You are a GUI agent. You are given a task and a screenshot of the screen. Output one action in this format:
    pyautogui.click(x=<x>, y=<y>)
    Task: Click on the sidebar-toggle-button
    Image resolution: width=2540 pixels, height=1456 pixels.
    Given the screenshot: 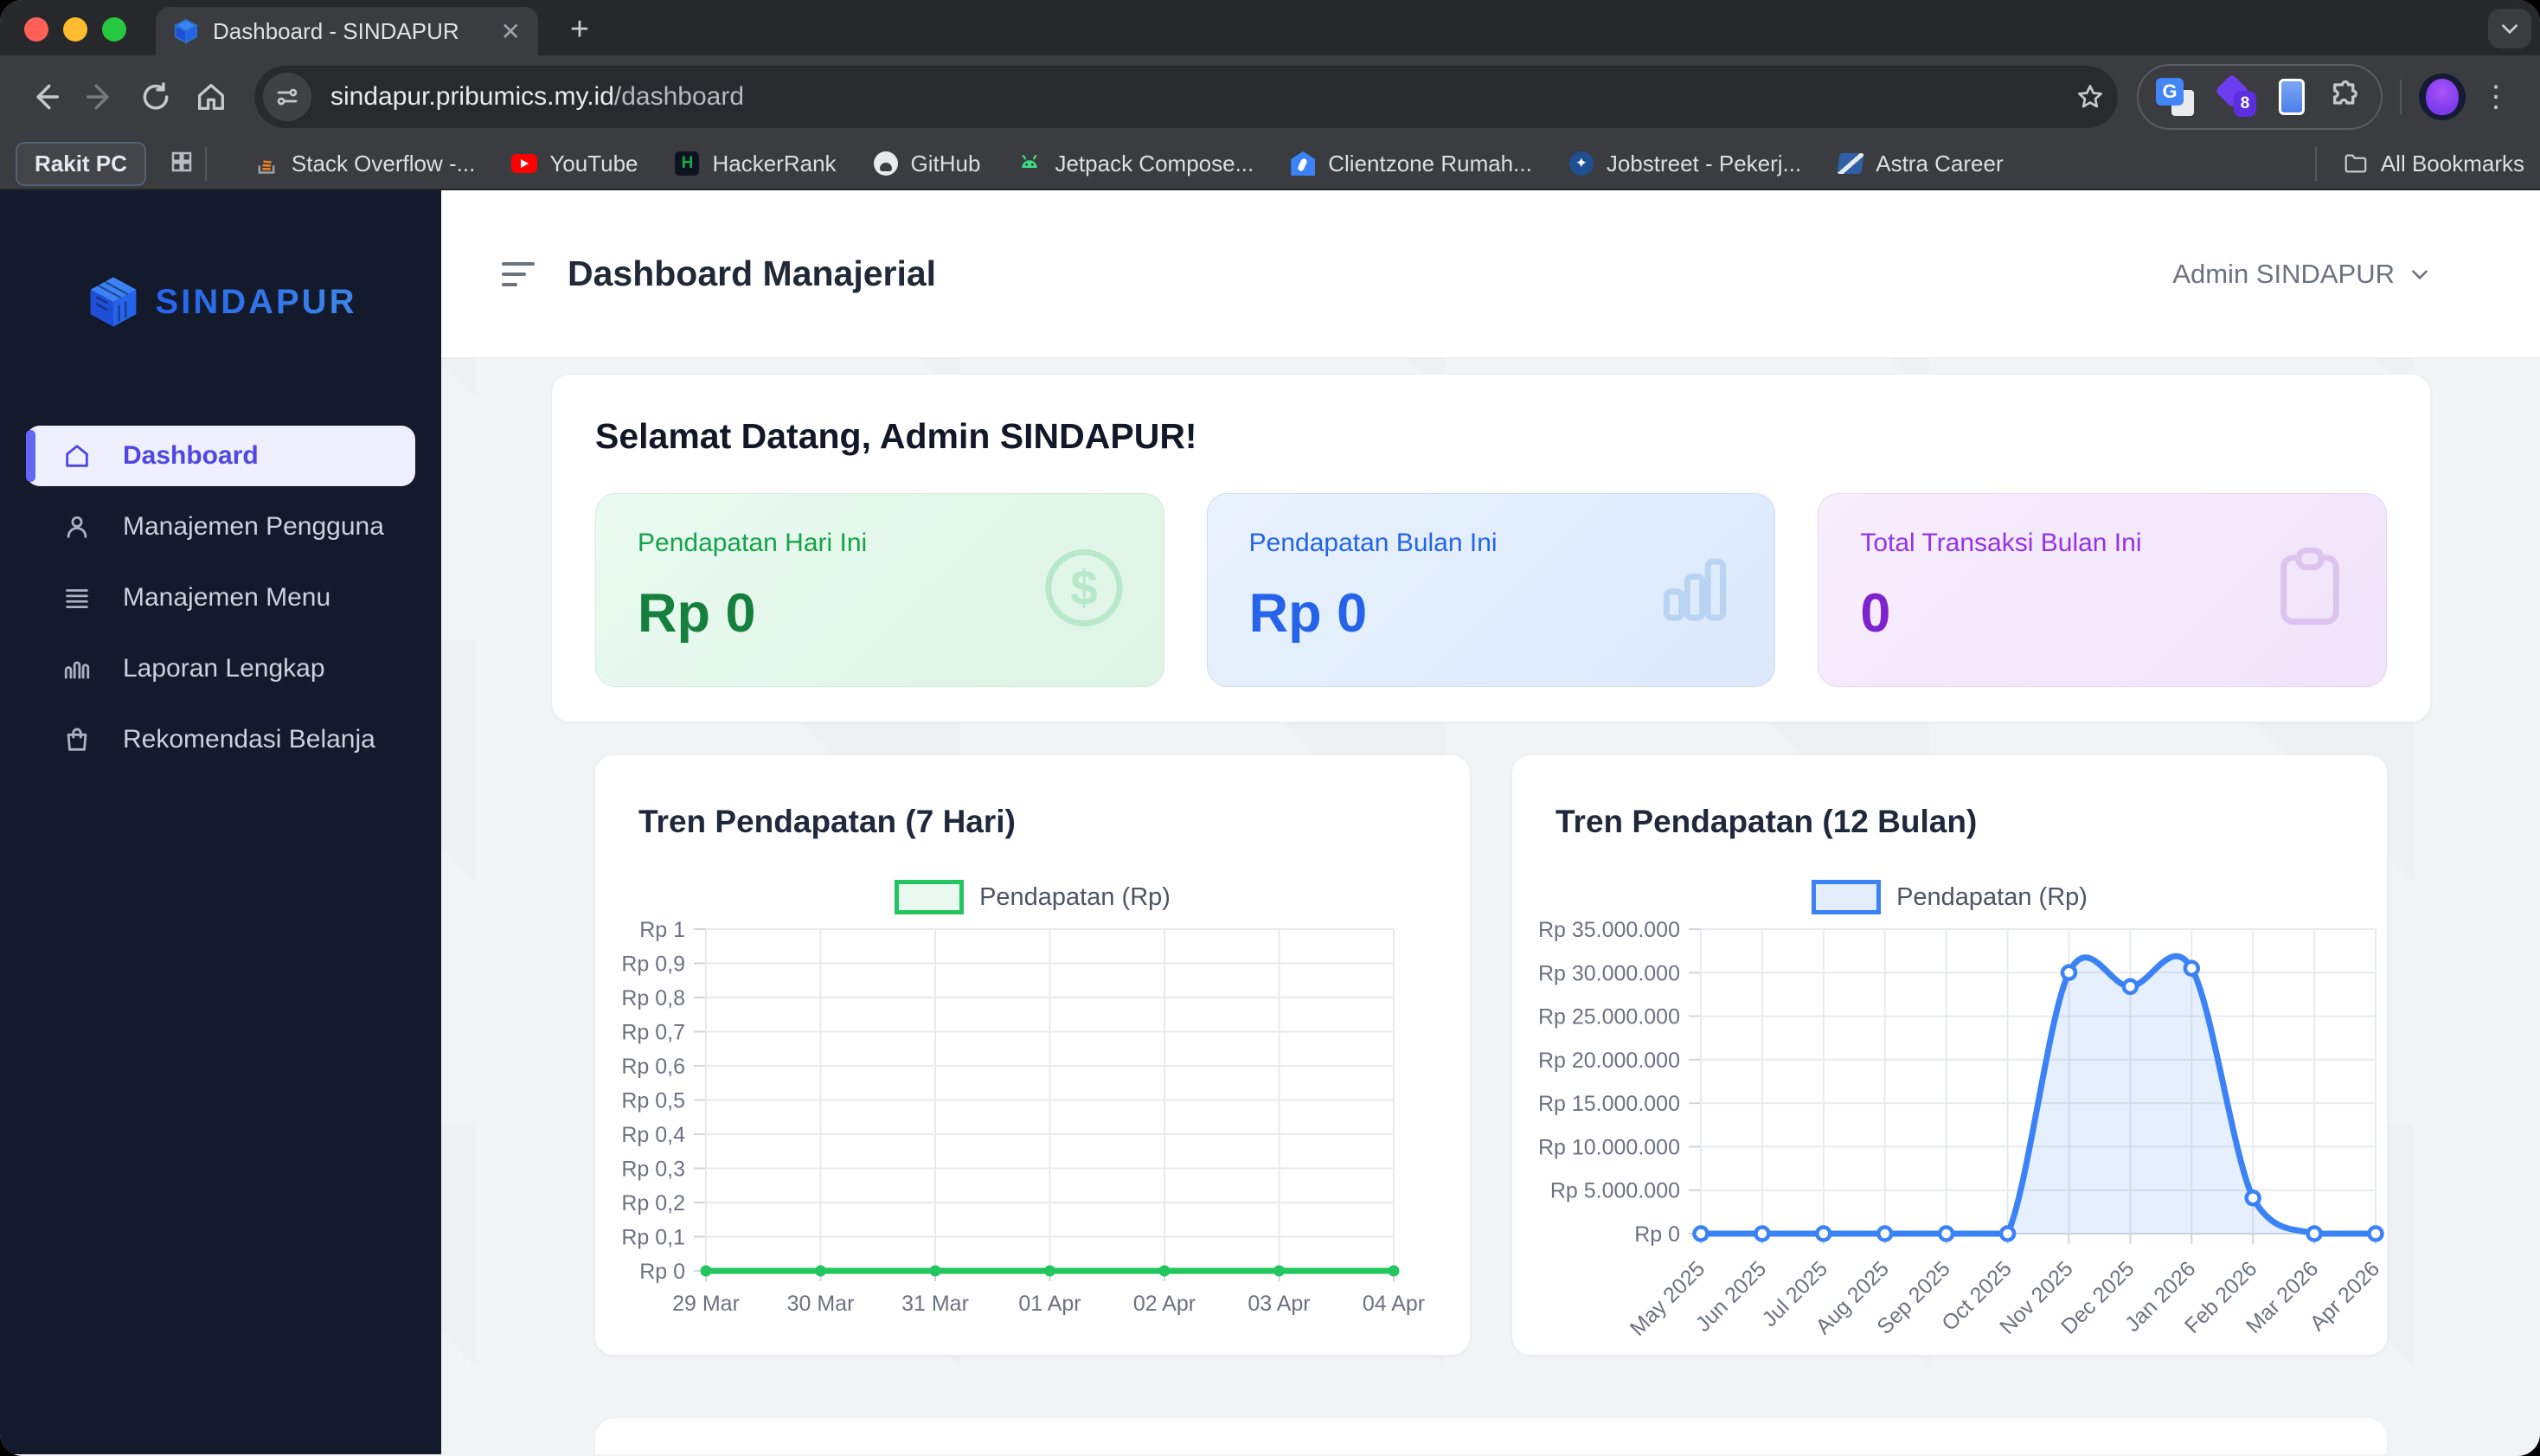 What is the action you would take?
    pyautogui.click(x=519, y=274)
    